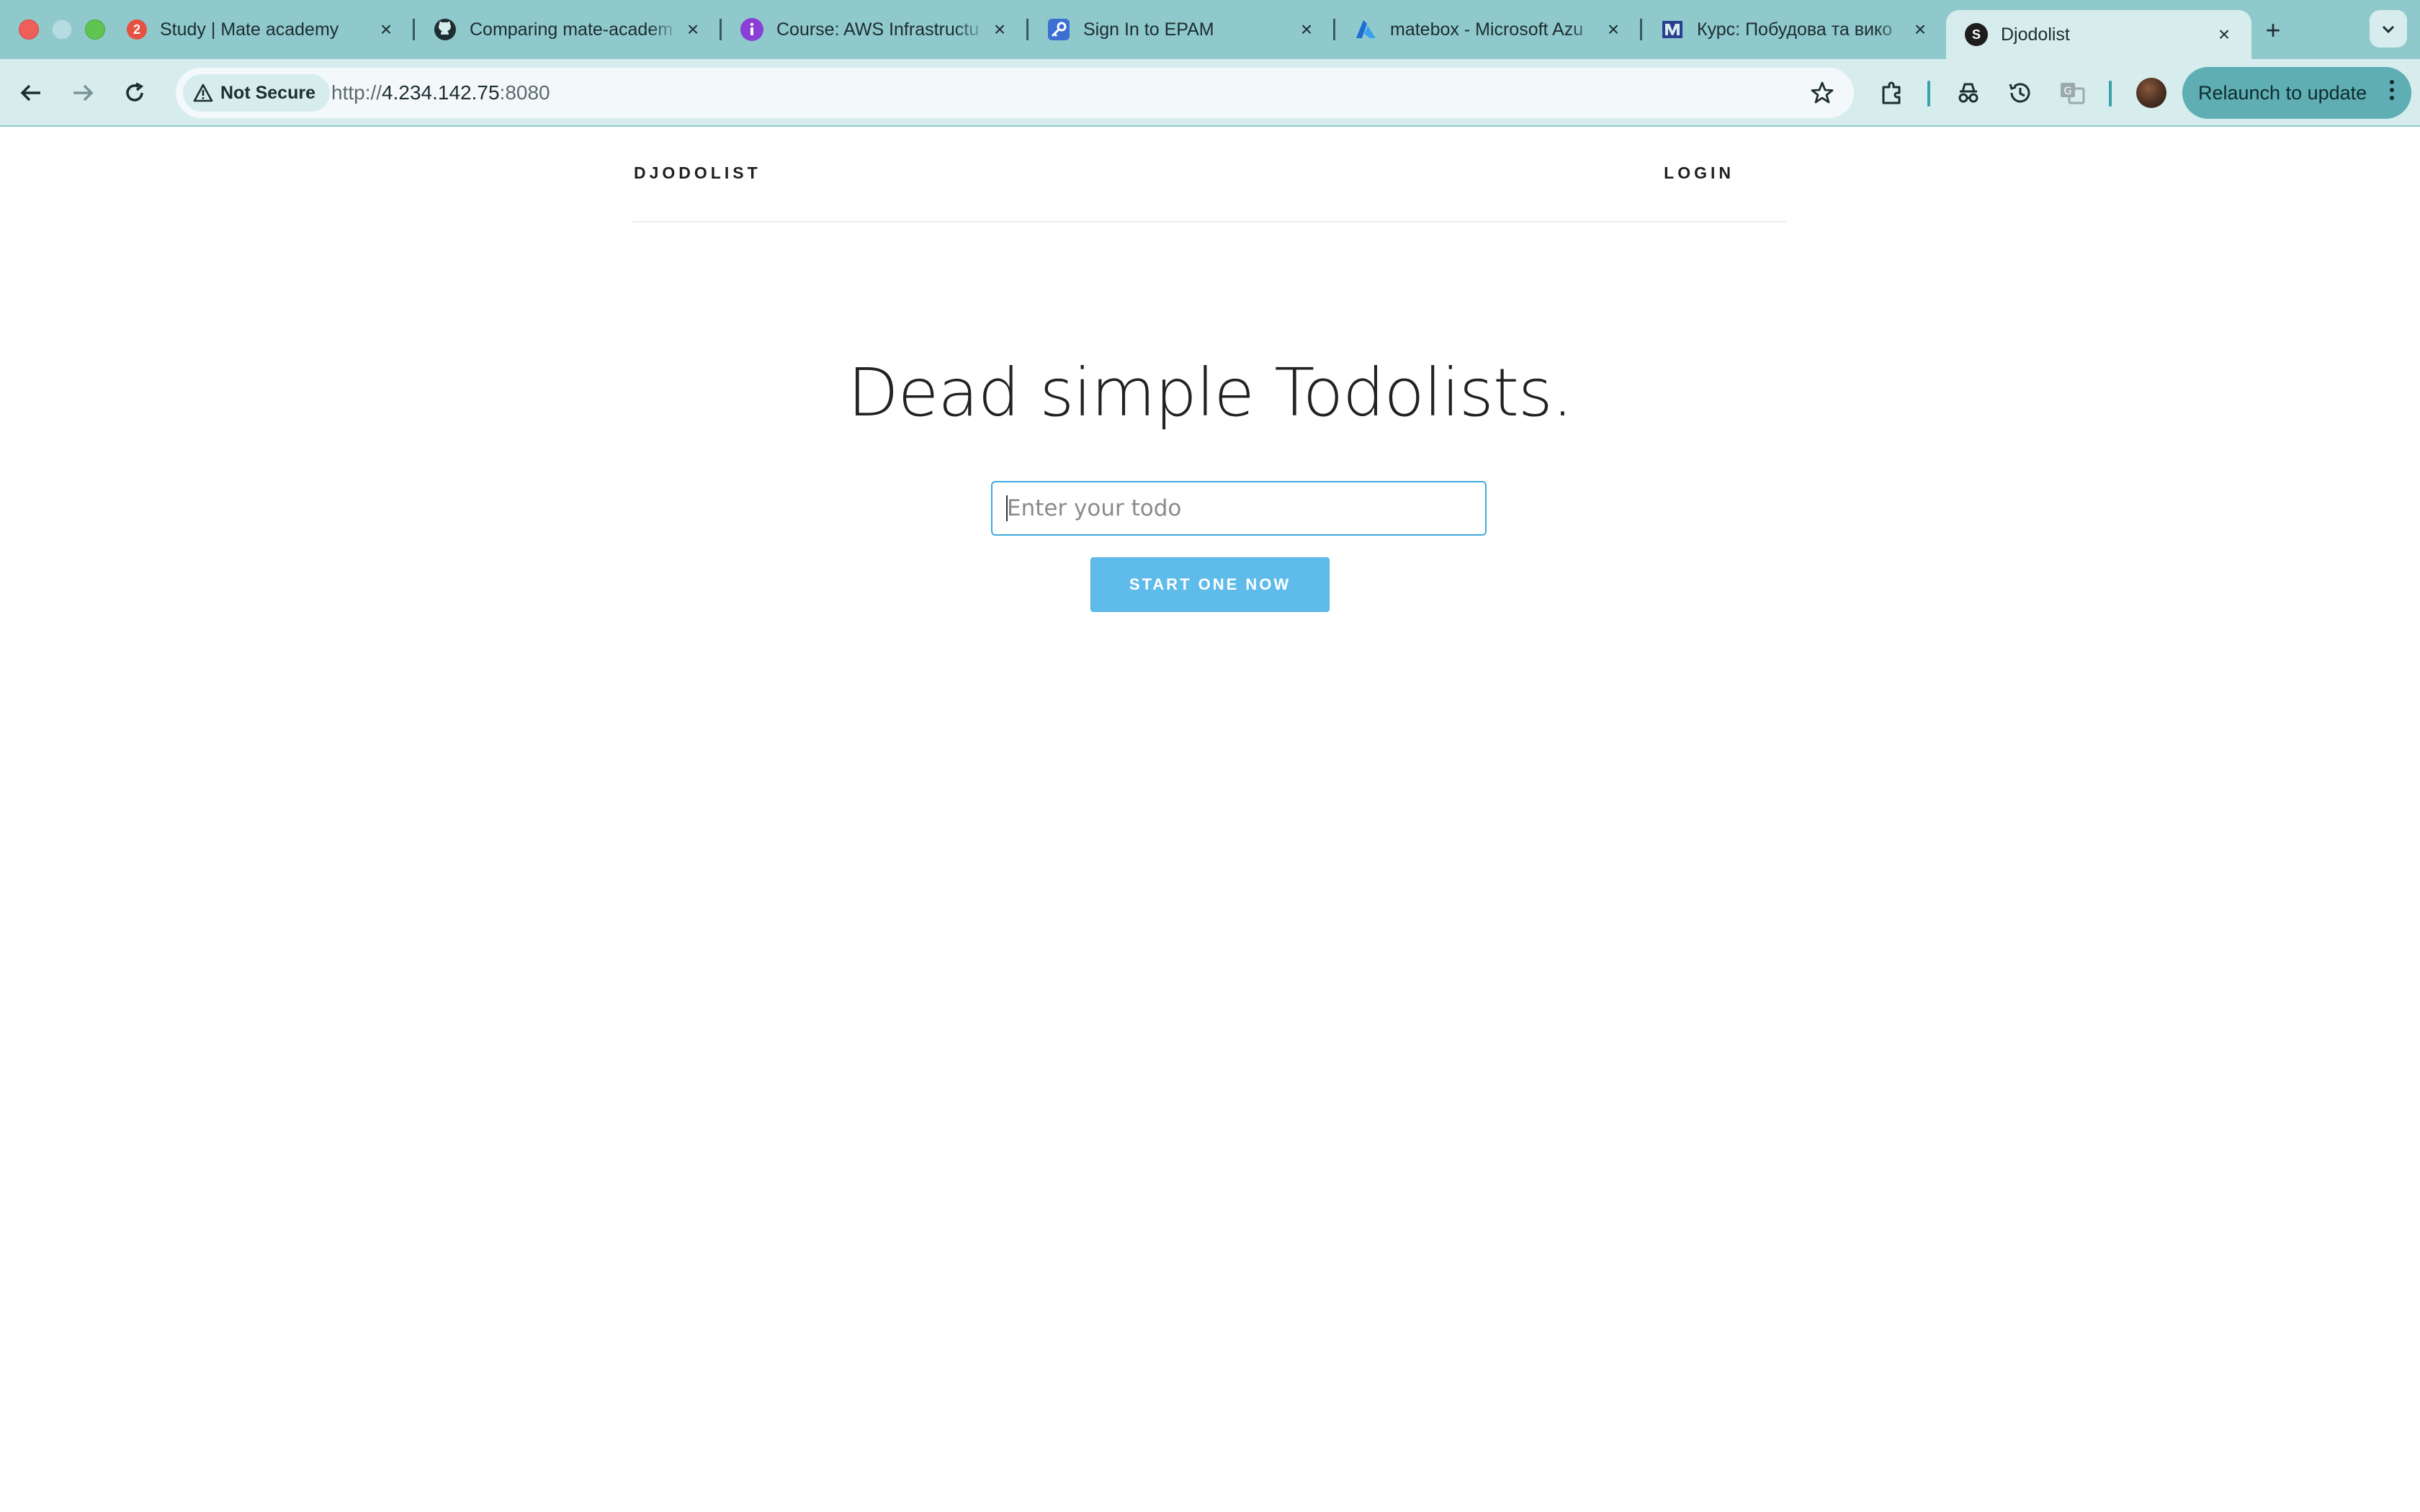  What do you see at coordinates (1148, 29) in the screenshot?
I see `tab-title: Sign In to EPAM` at bounding box center [1148, 29].